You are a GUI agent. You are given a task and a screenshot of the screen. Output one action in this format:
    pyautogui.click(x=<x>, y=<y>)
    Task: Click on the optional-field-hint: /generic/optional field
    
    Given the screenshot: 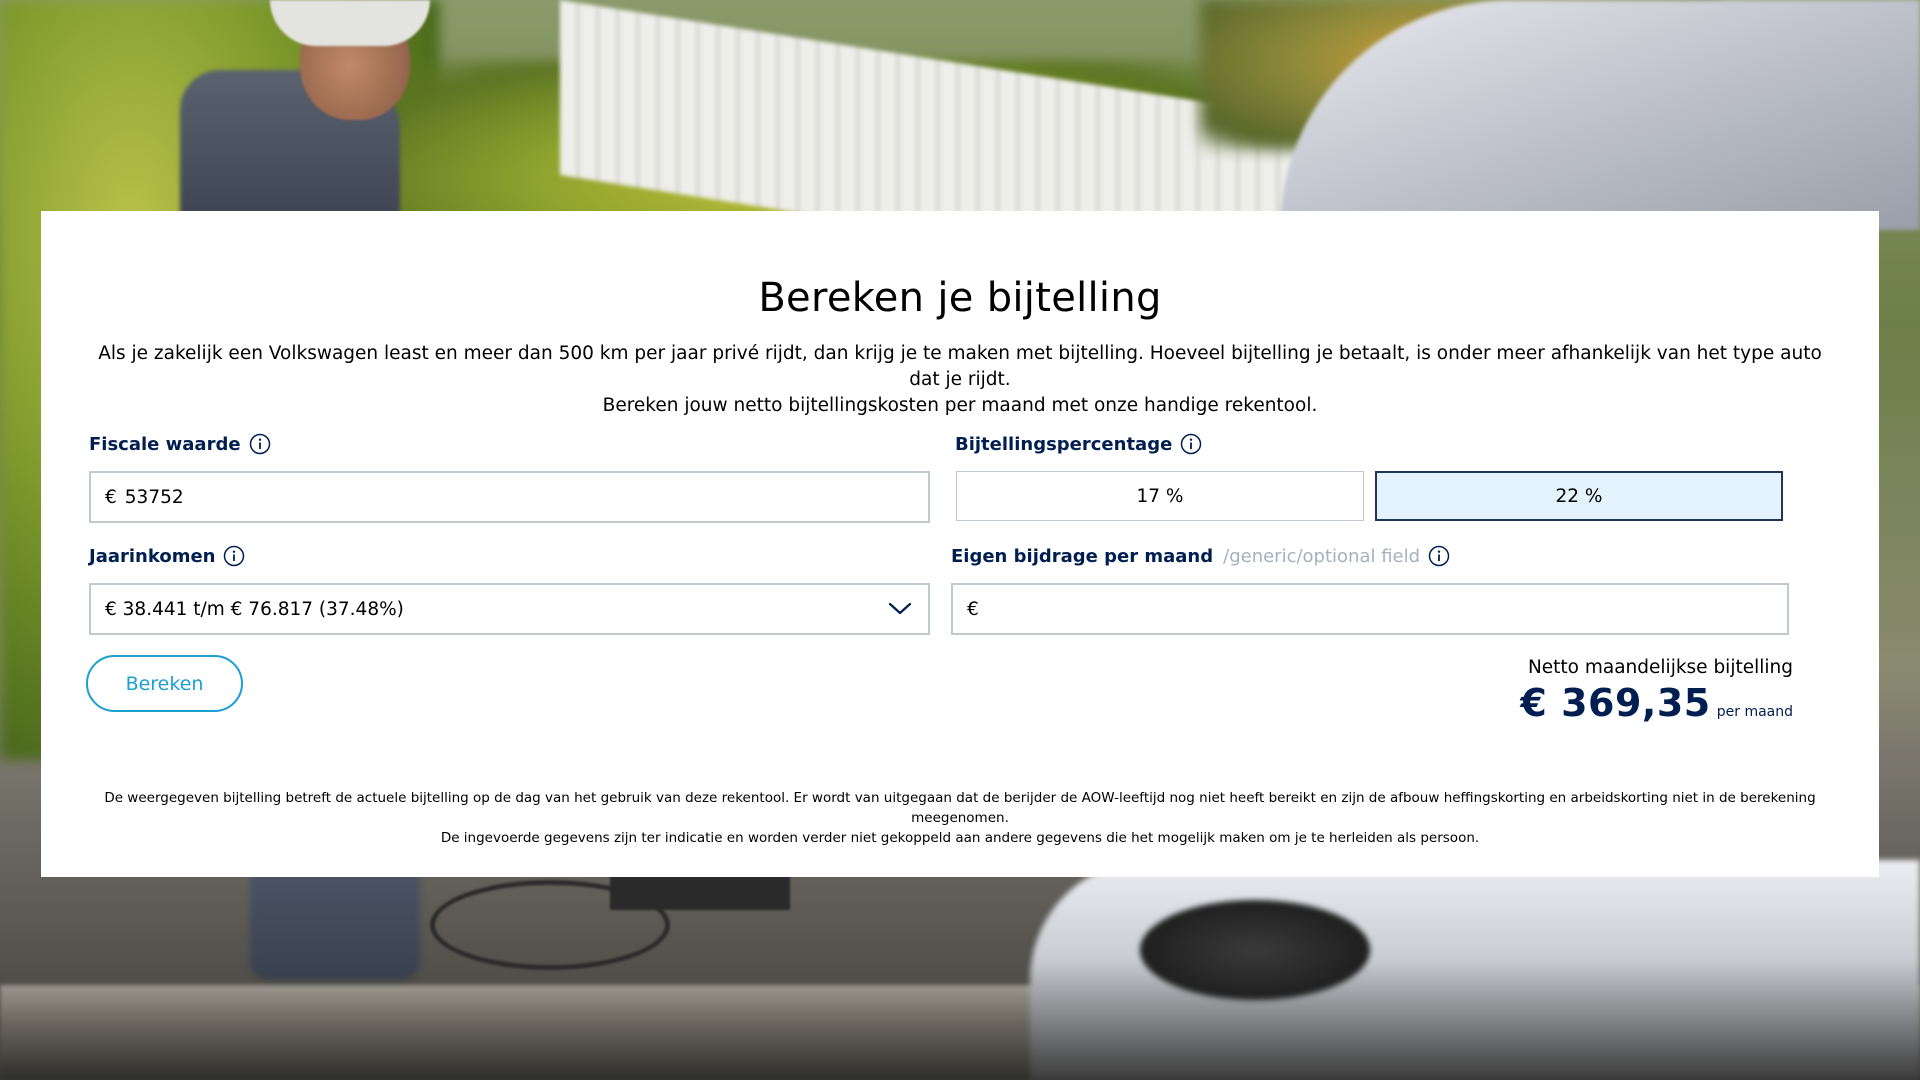 What is the action you would take?
    pyautogui.click(x=1322, y=556)
    